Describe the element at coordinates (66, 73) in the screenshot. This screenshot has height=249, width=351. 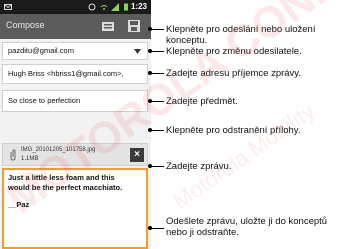
I see `recipient-value: Hugh Briss <hbriss1@gmail.com>,` at that location.